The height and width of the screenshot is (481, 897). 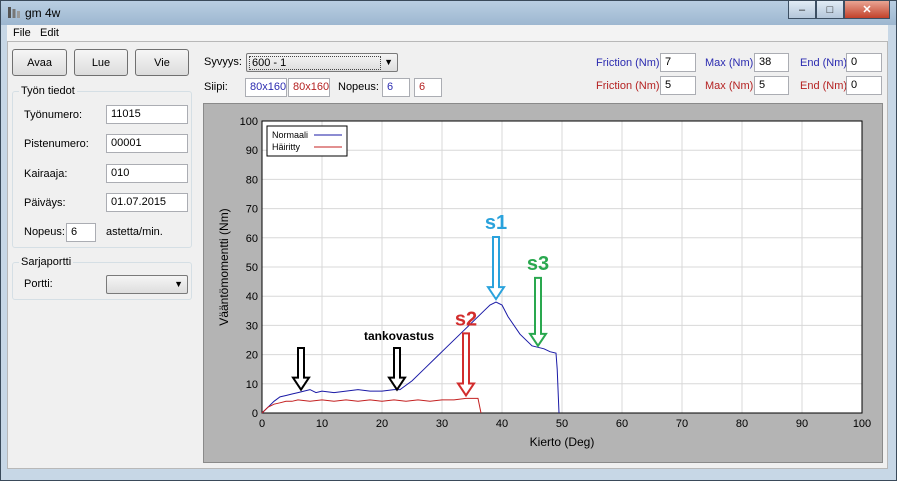 What do you see at coordinates (358, 87) in the screenshot?
I see `speed-top-label: Nopeus:` at bounding box center [358, 87].